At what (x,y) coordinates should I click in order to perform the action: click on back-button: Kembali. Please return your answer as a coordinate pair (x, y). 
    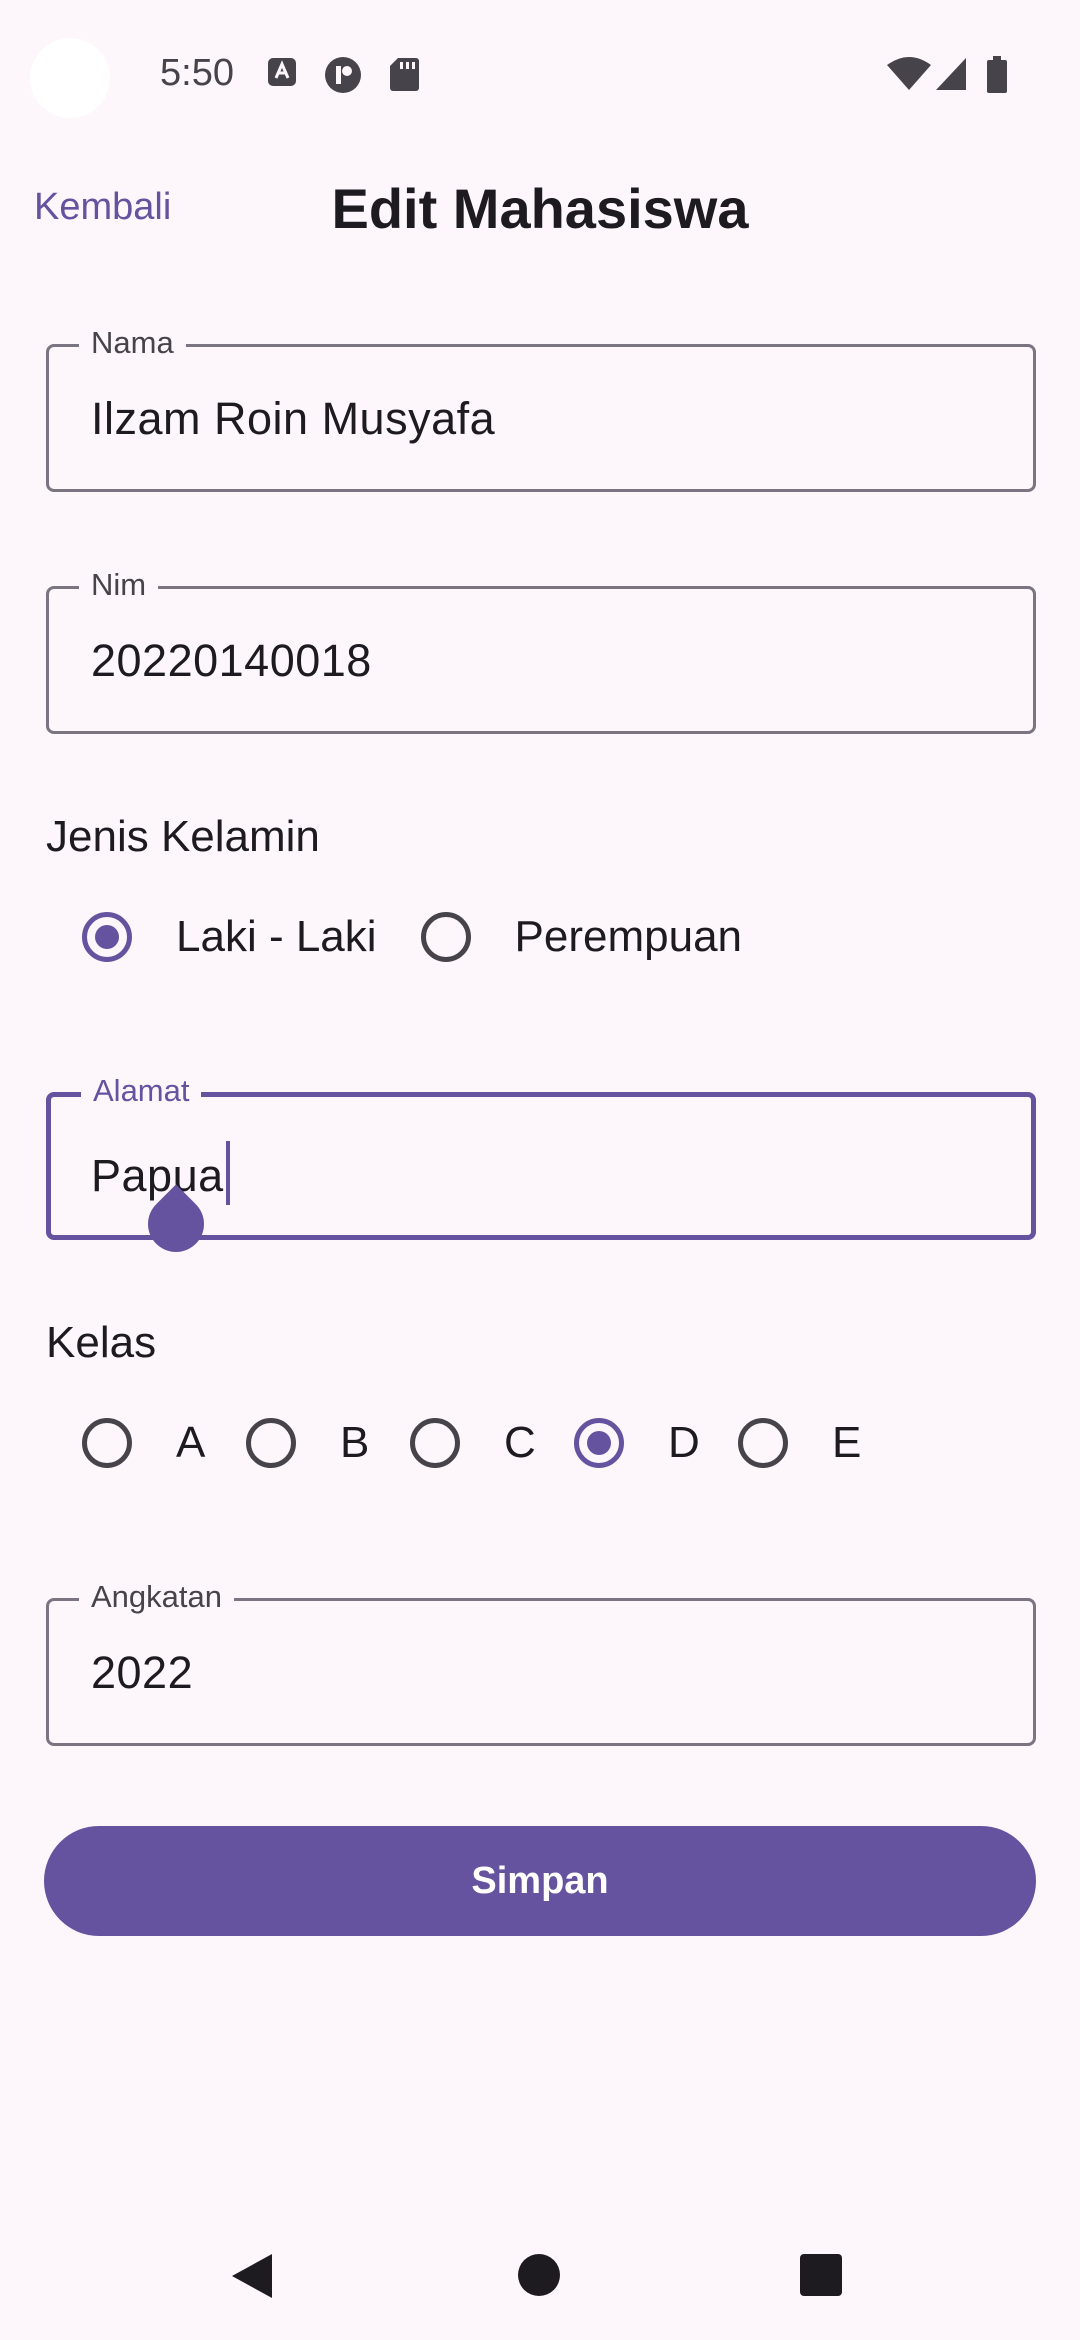
    Looking at the image, I should click on (102, 207).